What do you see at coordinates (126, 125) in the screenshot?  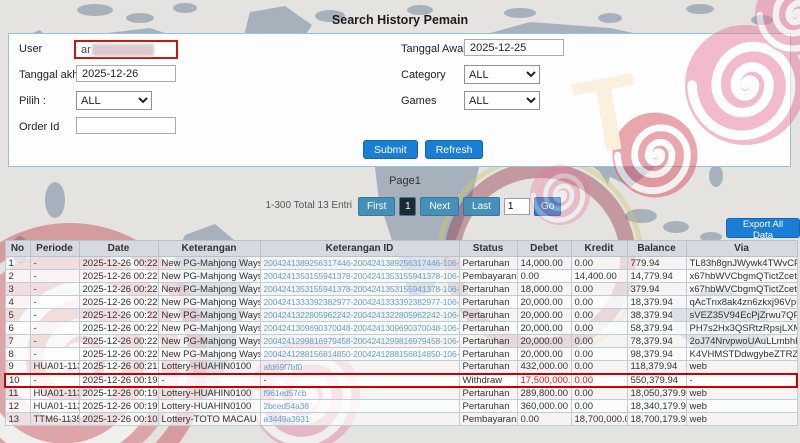 I see `order-id-input` at bounding box center [126, 125].